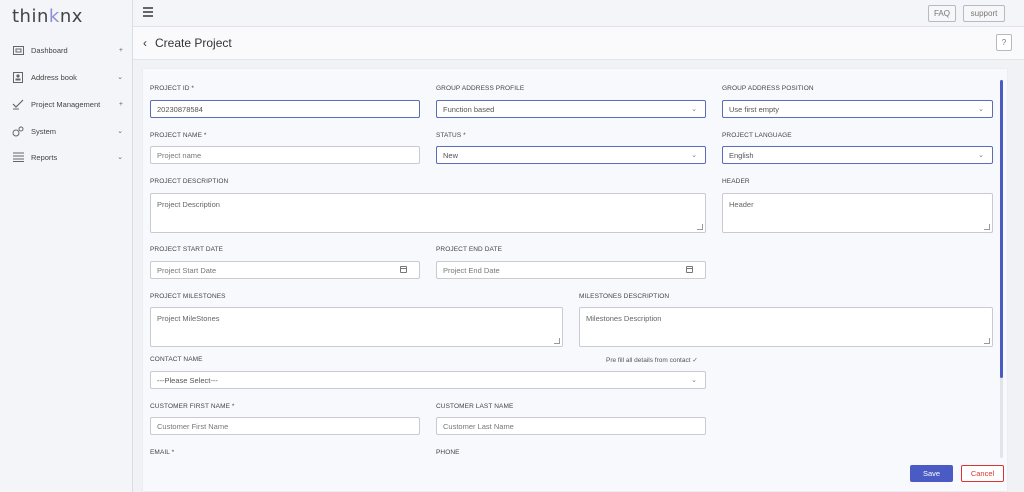  Describe the element at coordinates (1001, 229) in the screenshot. I see `form-scrollbar-thumb` at that location.